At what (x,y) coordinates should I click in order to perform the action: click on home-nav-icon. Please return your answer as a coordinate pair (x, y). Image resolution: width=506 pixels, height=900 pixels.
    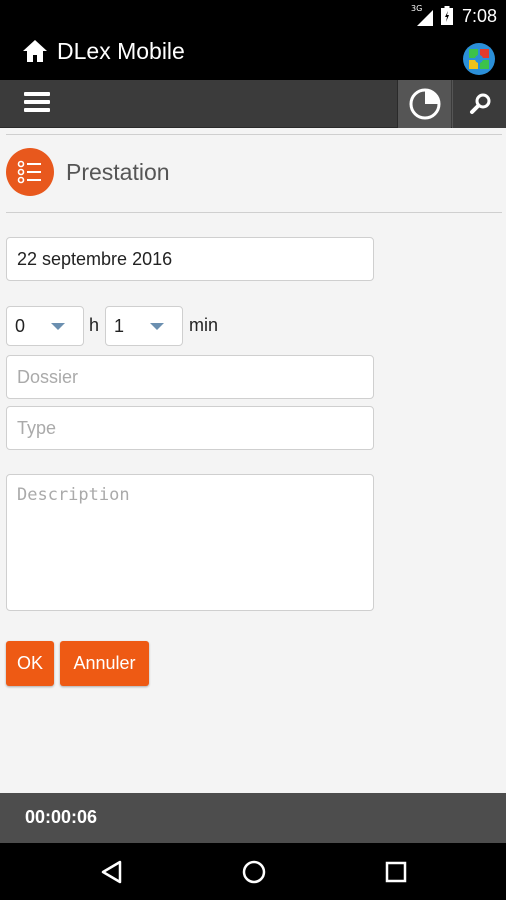
    Looking at the image, I should click on (254, 872).